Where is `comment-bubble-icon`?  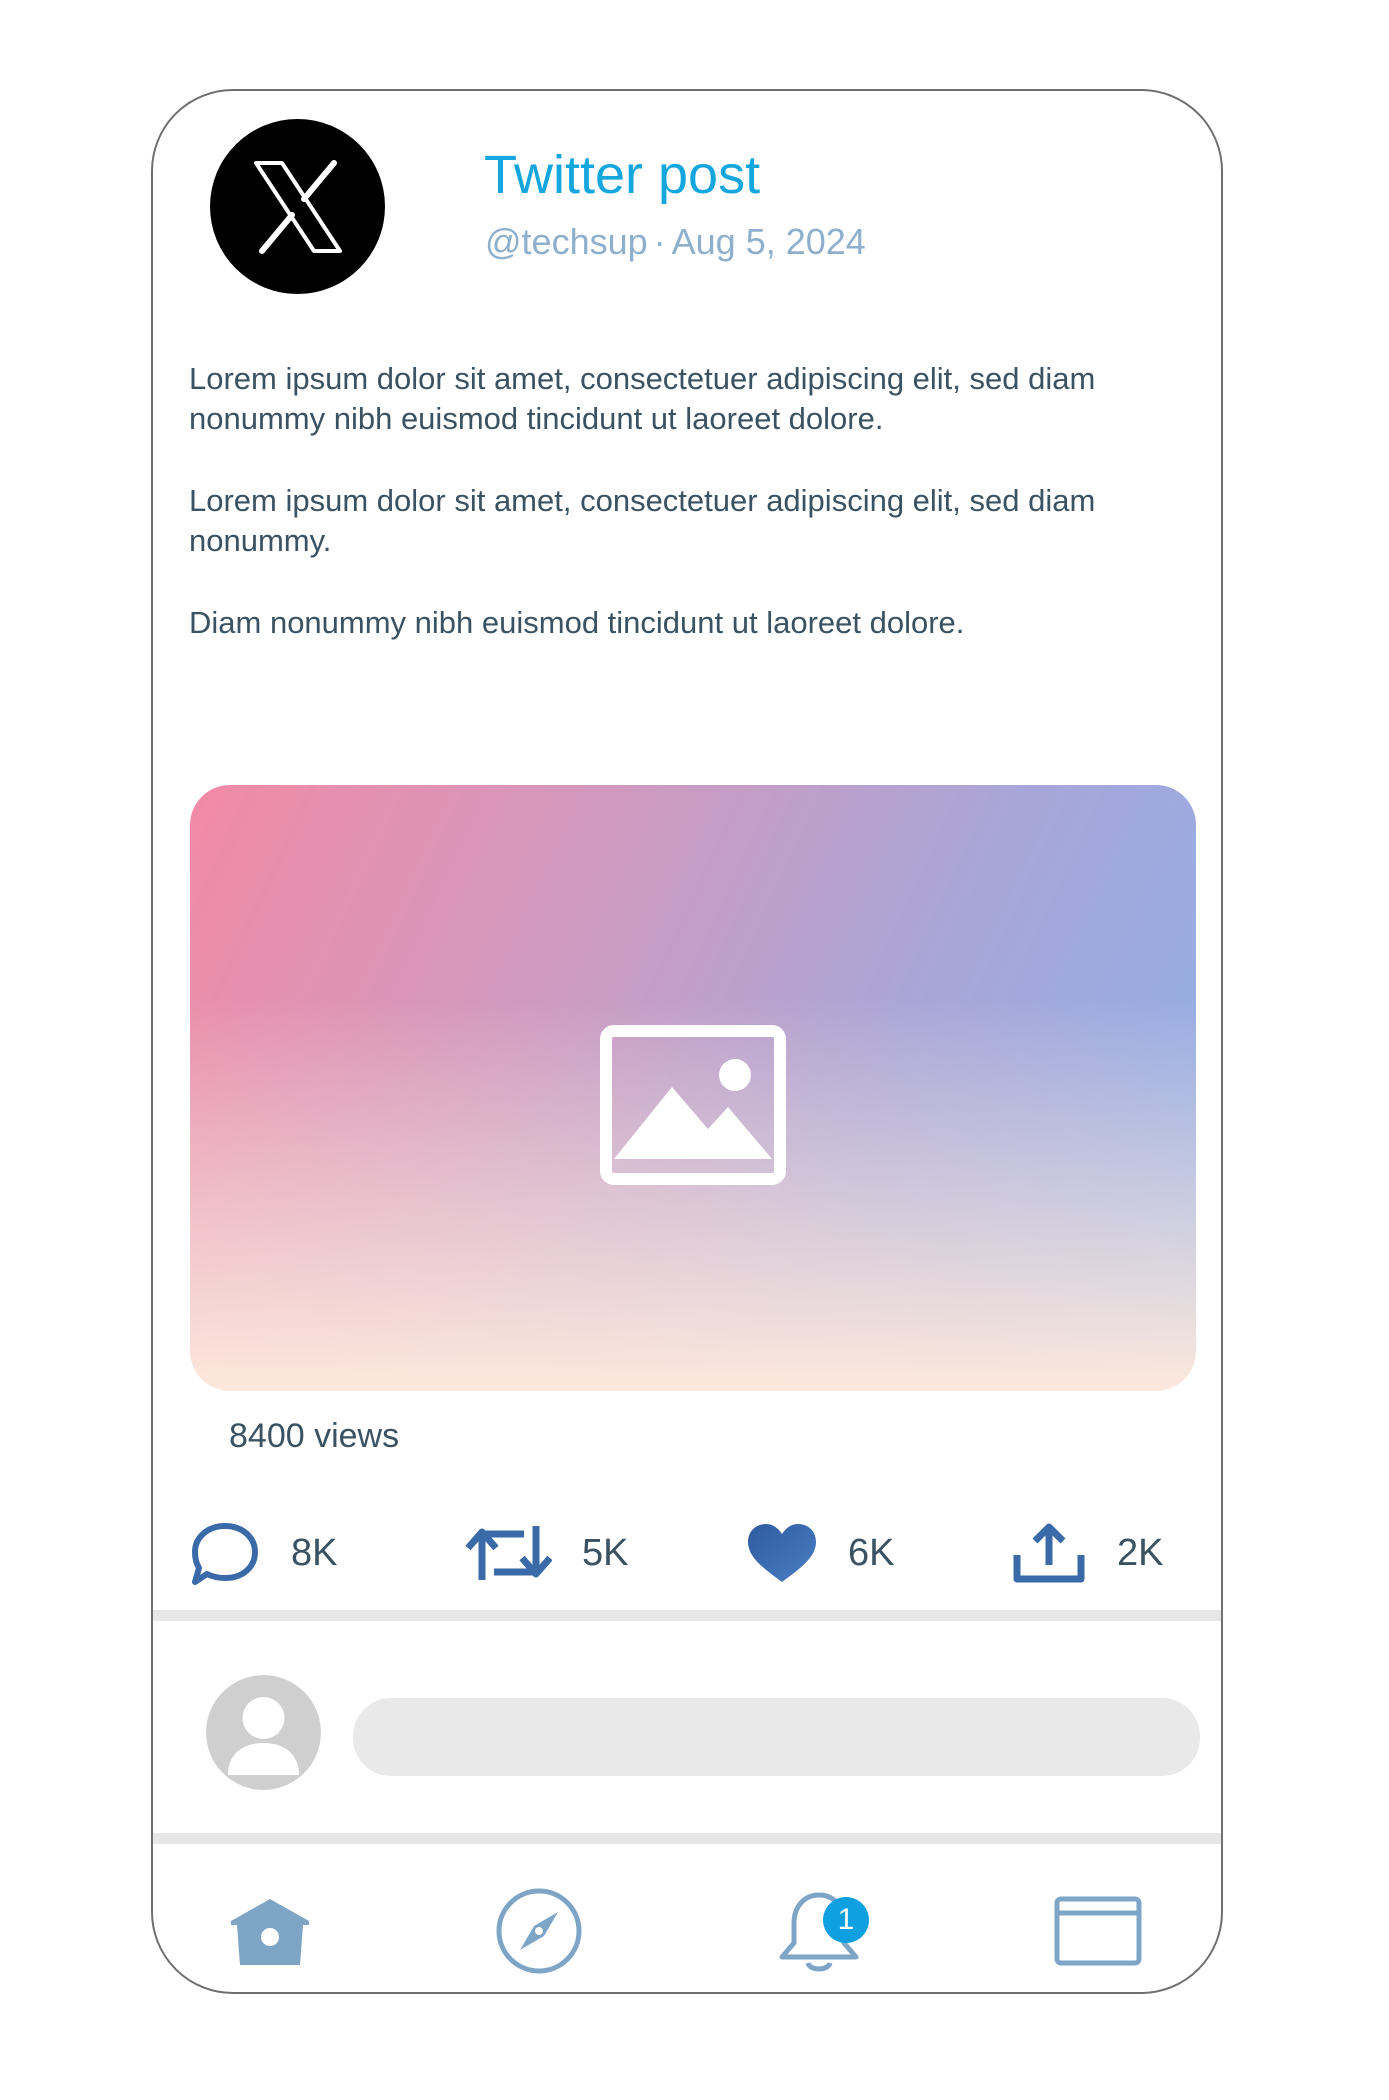 comment-bubble-icon is located at coordinates (225, 1554).